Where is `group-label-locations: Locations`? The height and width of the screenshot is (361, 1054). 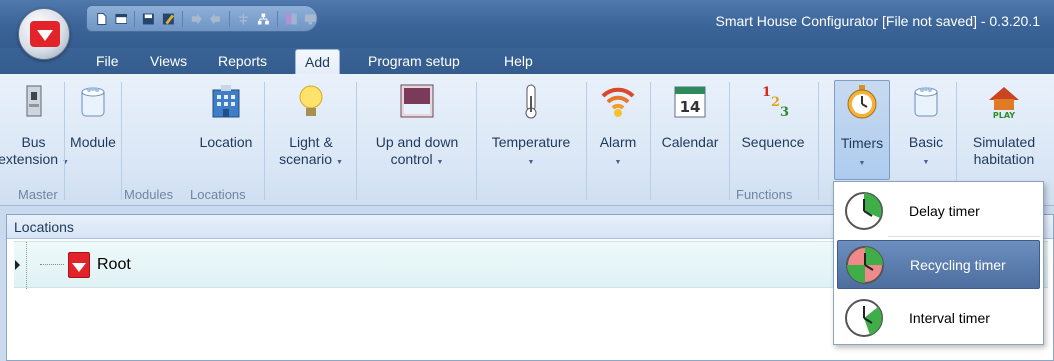 group-label-locations: Locations is located at coordinates (218, 194).